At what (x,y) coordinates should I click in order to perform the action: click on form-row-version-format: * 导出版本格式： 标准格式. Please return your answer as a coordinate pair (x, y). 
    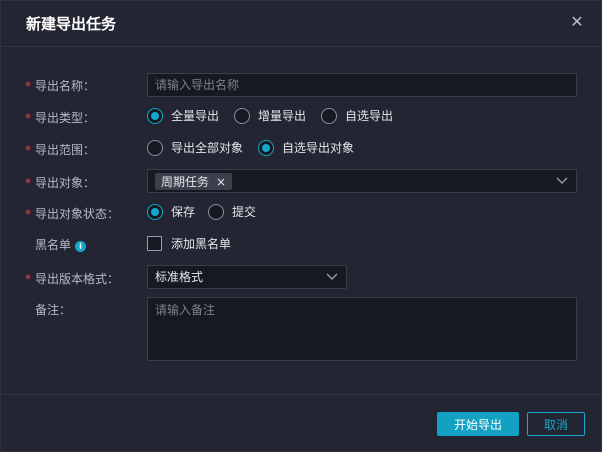
    Looking at the image, I should click on (301, 277).